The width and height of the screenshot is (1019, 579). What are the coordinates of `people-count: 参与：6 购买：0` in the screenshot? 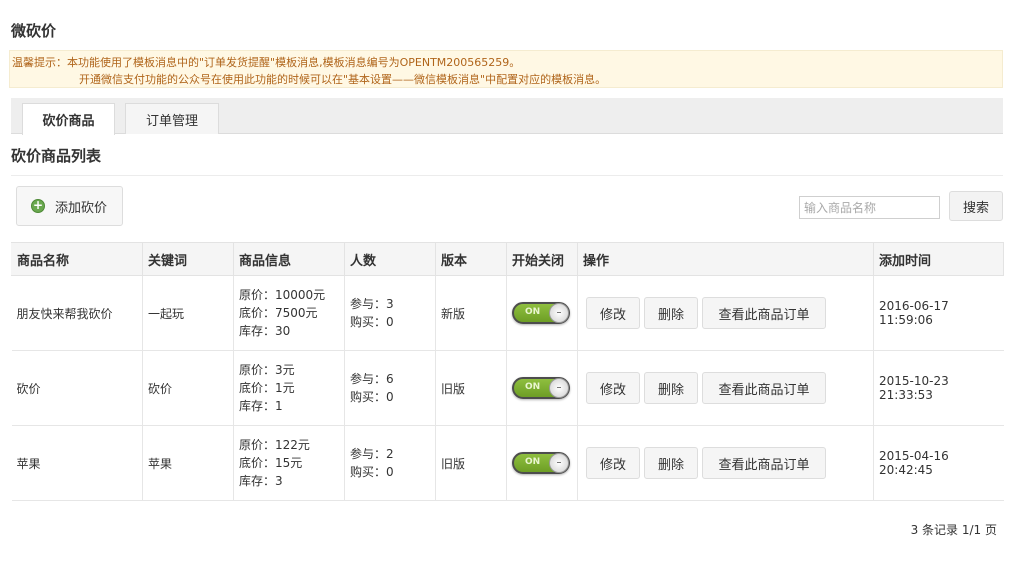 It's located at (390, 388).